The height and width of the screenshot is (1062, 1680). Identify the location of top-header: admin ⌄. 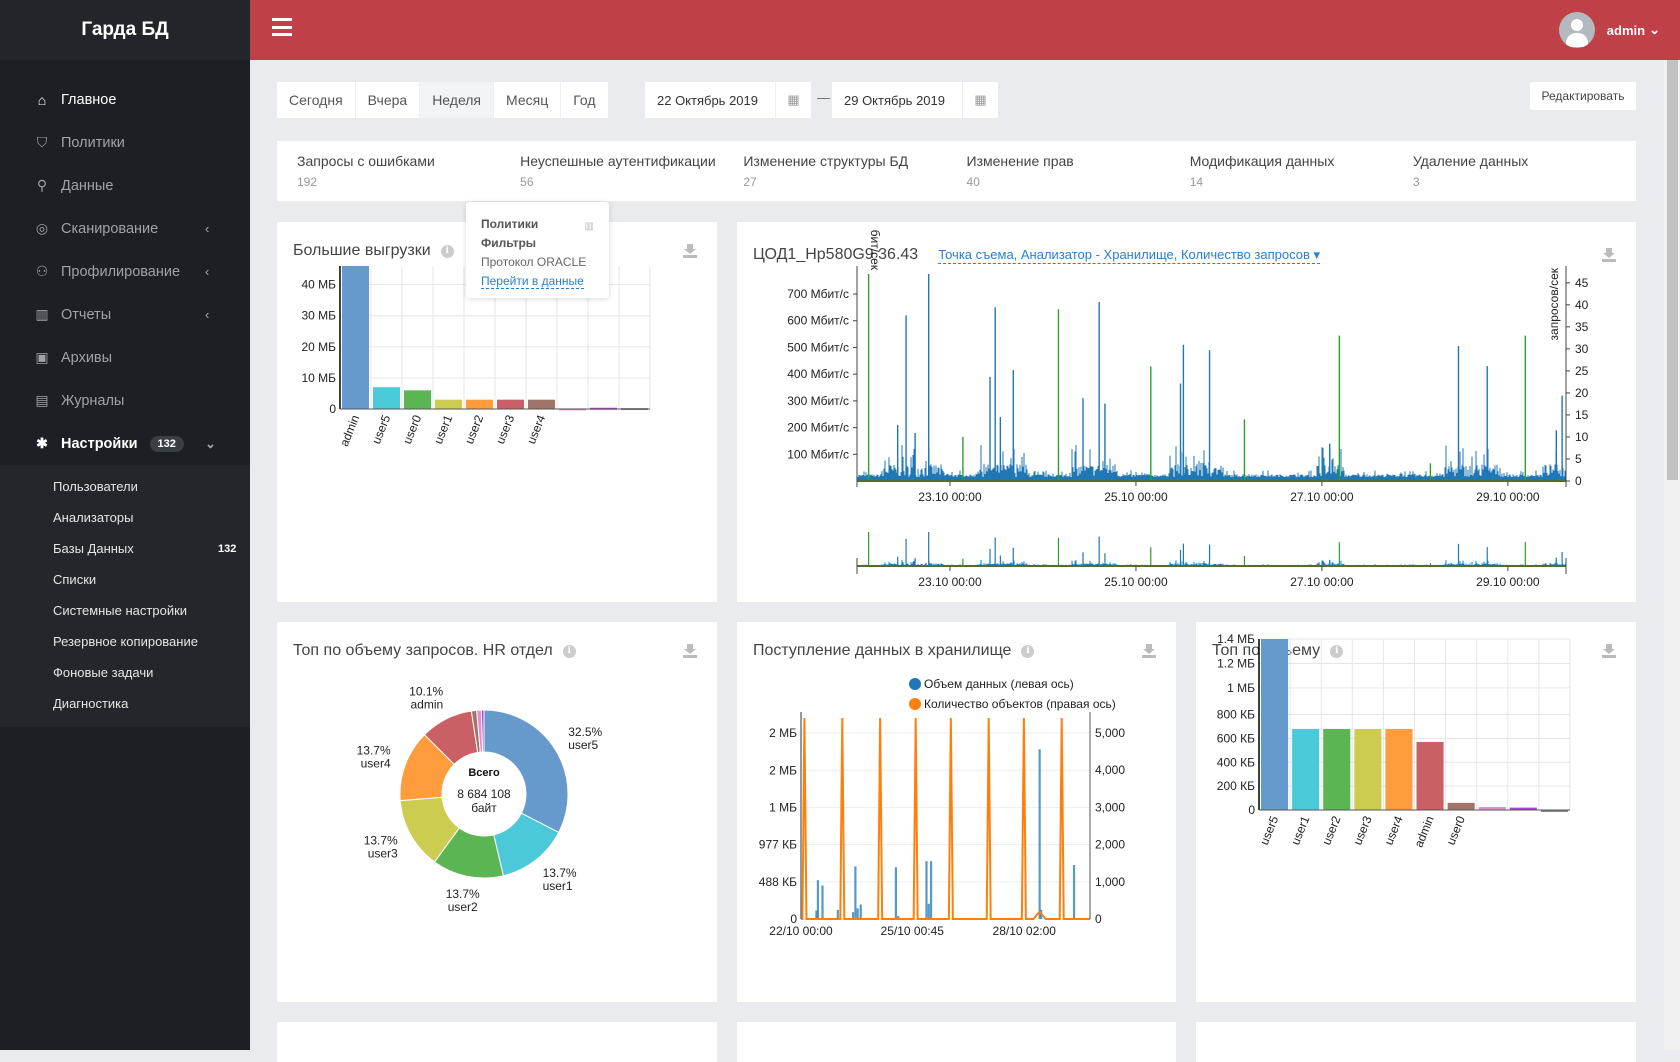
(965, 30).